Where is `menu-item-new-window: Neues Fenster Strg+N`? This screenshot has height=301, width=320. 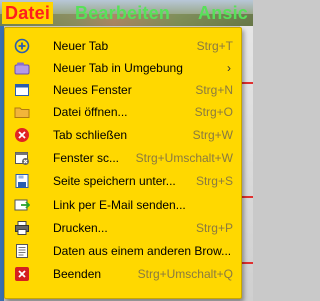
menu-item-new-window: Neues Fenster Strg+N is located at coordinates (123, 90).